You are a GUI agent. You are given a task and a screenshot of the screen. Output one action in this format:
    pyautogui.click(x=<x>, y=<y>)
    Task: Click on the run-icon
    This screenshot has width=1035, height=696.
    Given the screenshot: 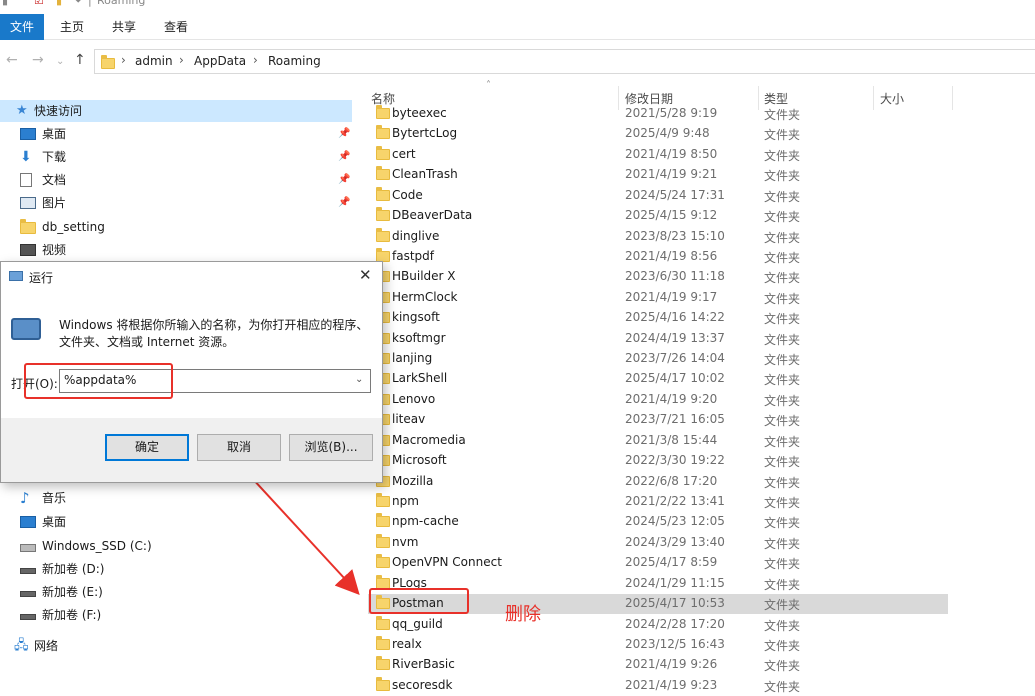 What is the action you would take?
    pyautogui.click(x=16, y=276)
    